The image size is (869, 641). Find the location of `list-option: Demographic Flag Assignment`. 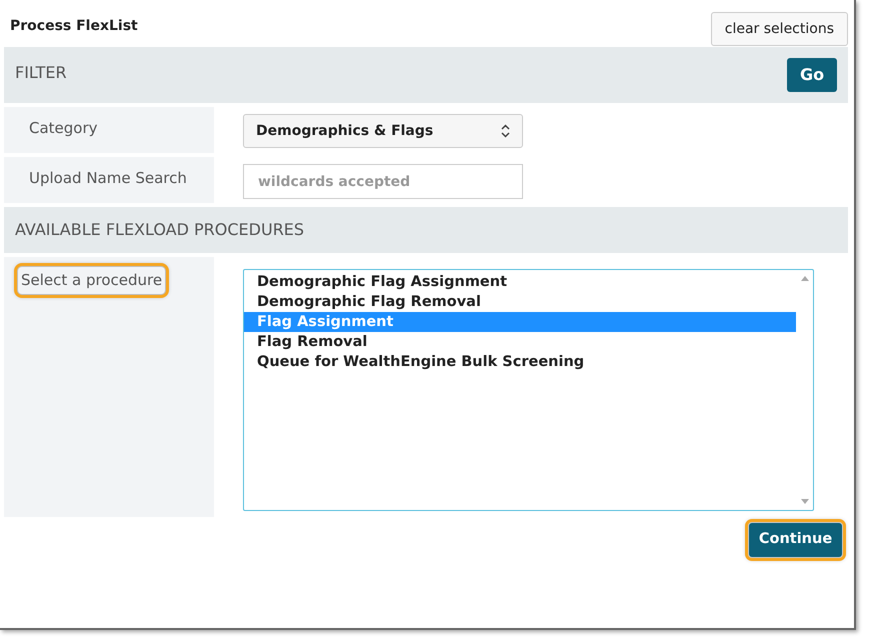

list-option: Demographic Flag Assignment is located at coordinates (520, 282).